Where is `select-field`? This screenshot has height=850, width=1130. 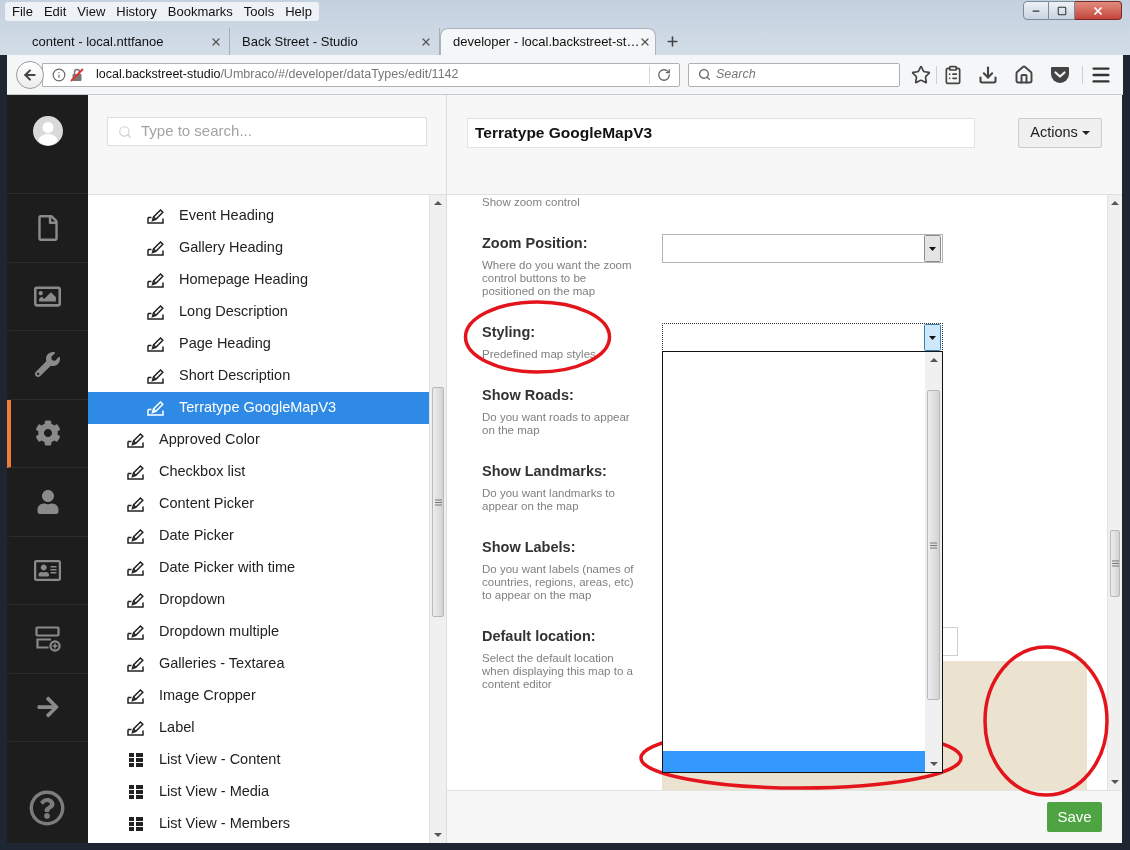 select-field is located at coordinates (802, 248).